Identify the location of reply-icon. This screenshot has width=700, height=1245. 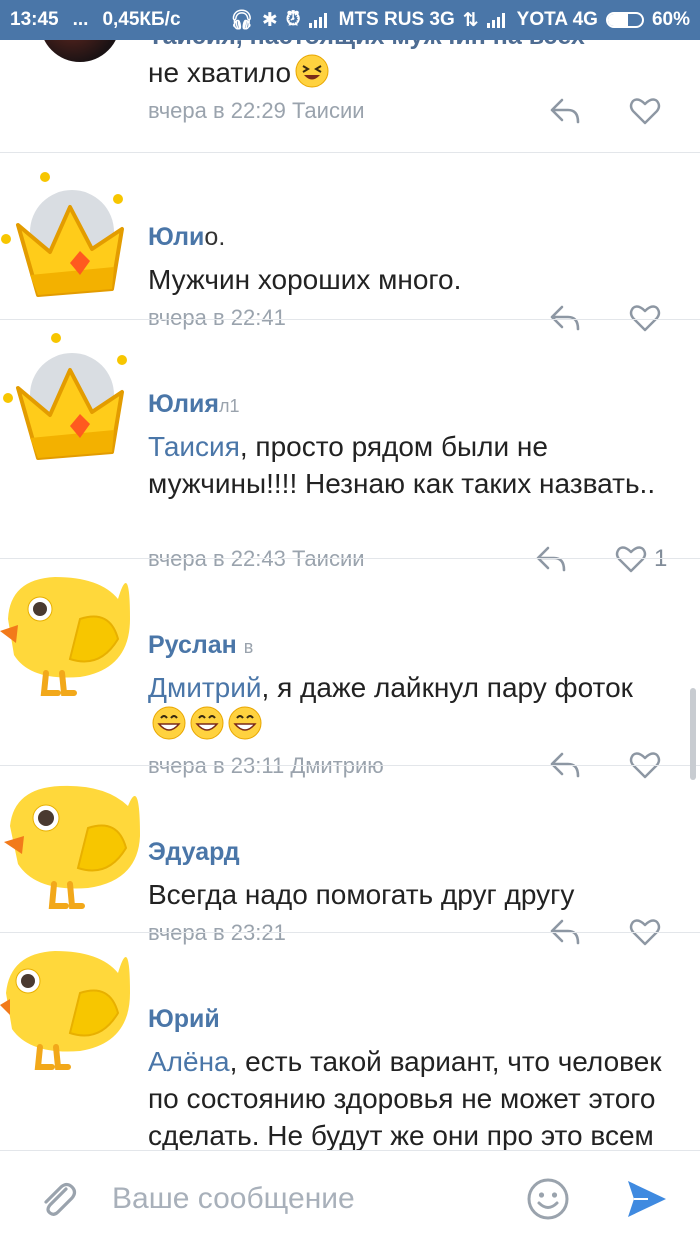
(565, 111).